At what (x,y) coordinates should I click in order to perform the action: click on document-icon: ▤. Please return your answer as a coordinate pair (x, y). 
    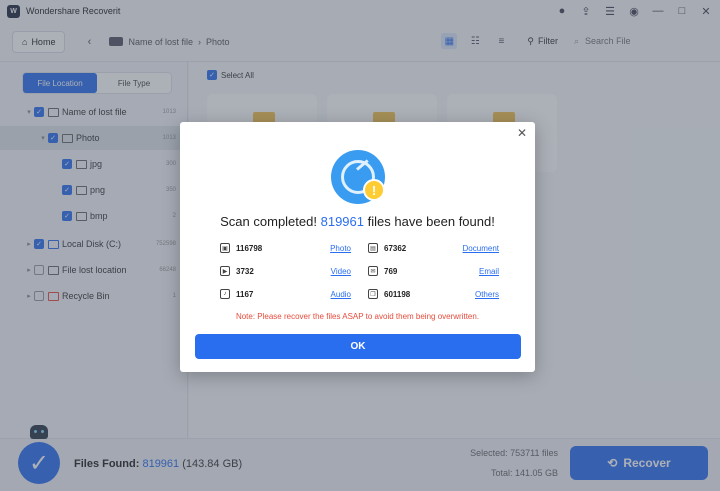
    Looking at the image, I should click on (373, 248).